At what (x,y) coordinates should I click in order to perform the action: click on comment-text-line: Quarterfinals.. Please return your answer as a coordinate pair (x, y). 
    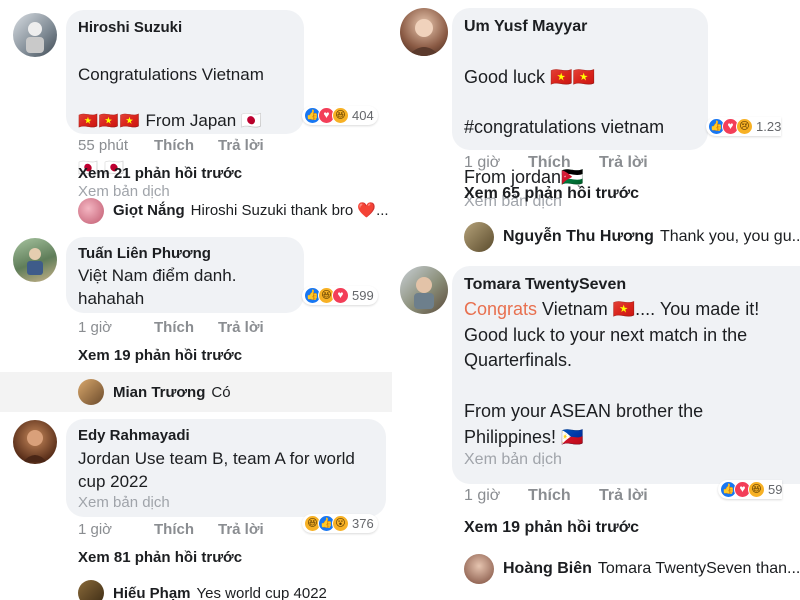
    Looking at the image, I should click on (518, 360).